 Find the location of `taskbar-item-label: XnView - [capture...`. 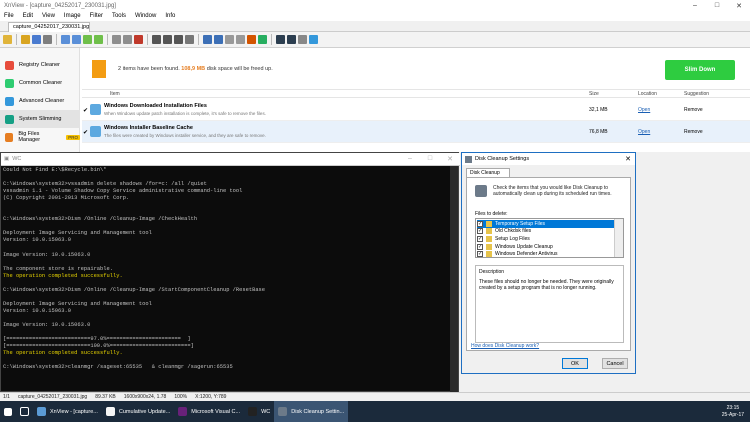

taskbar-item-label: XnView - [capture... is located at coordinates (74, 411).